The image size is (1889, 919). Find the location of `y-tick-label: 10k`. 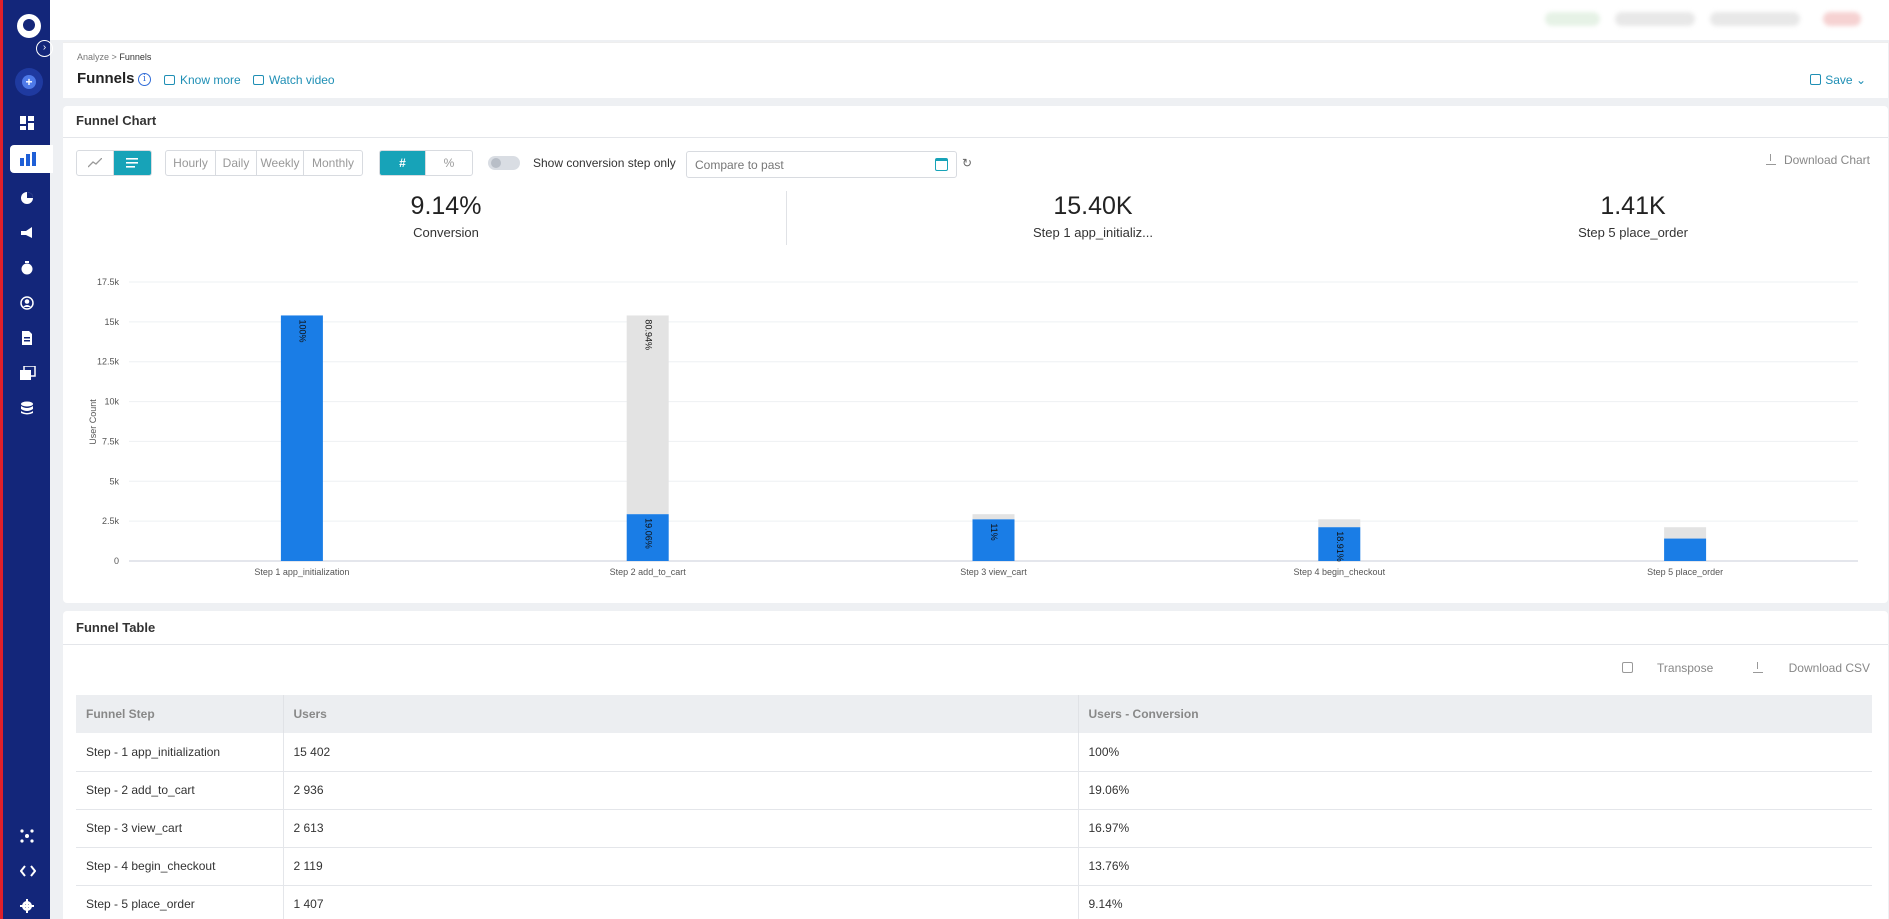

y-tick-label: 10k is located at coordinates (111, 402).